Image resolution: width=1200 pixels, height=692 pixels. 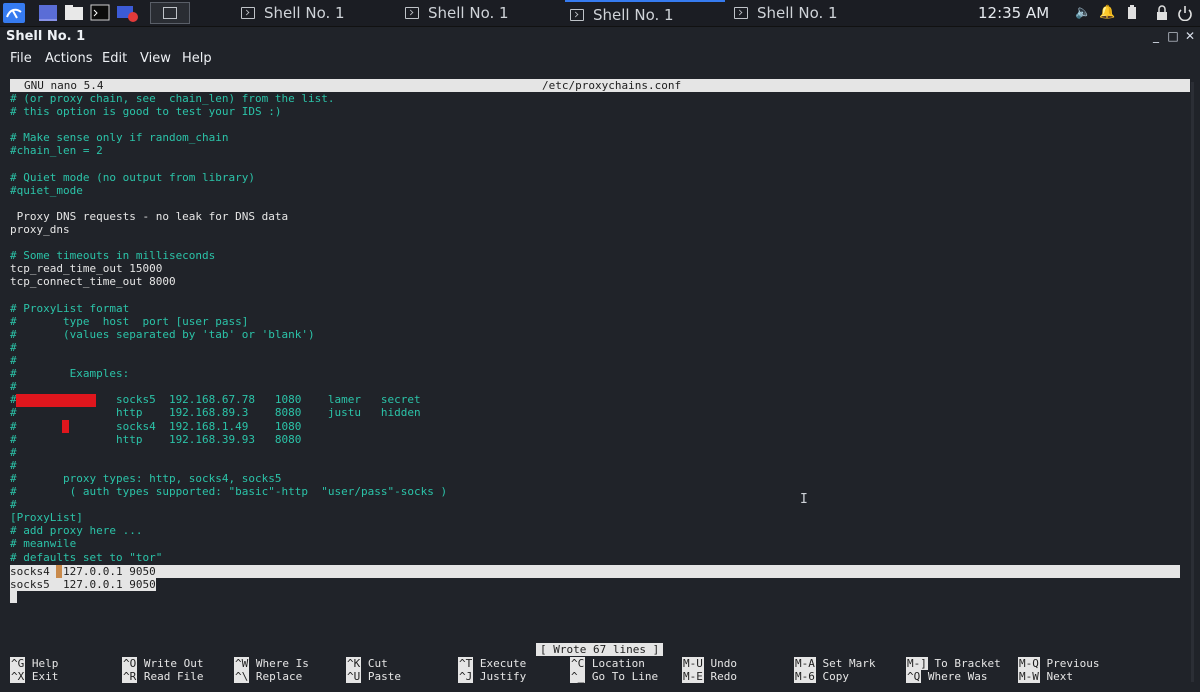 What do you see at coordinates (101, 13) in the screenshot?
I see `terminal-launcher-icon` at bounding box center [101, 13].